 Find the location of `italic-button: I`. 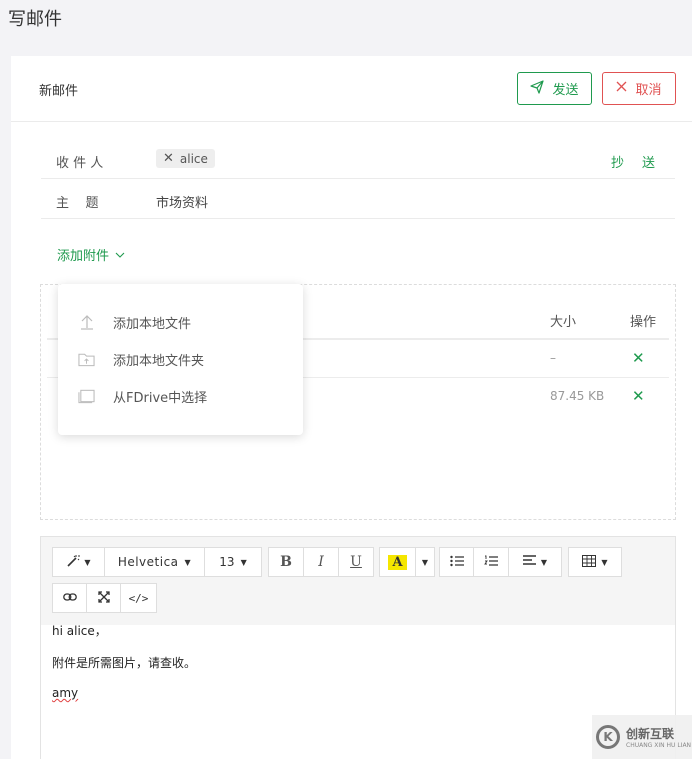

italic-button: I is located at coordinates (321, 562).